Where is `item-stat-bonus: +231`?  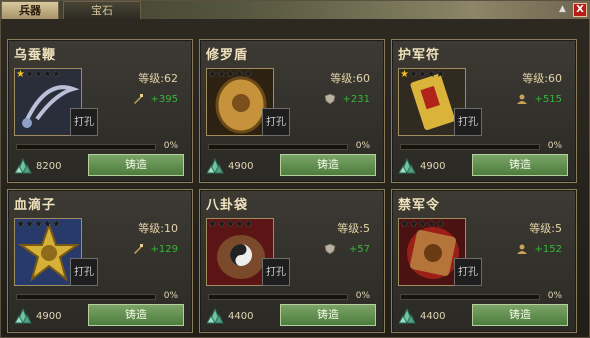 item-stat-bonus: +231 is located at coordinates (356, 99).